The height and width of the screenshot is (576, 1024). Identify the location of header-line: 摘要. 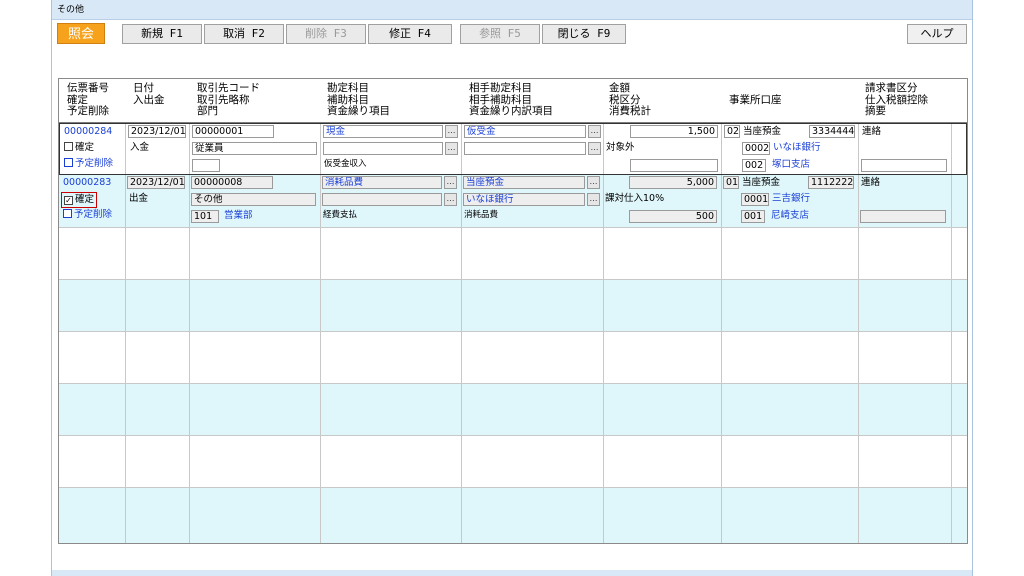
(875, 111).